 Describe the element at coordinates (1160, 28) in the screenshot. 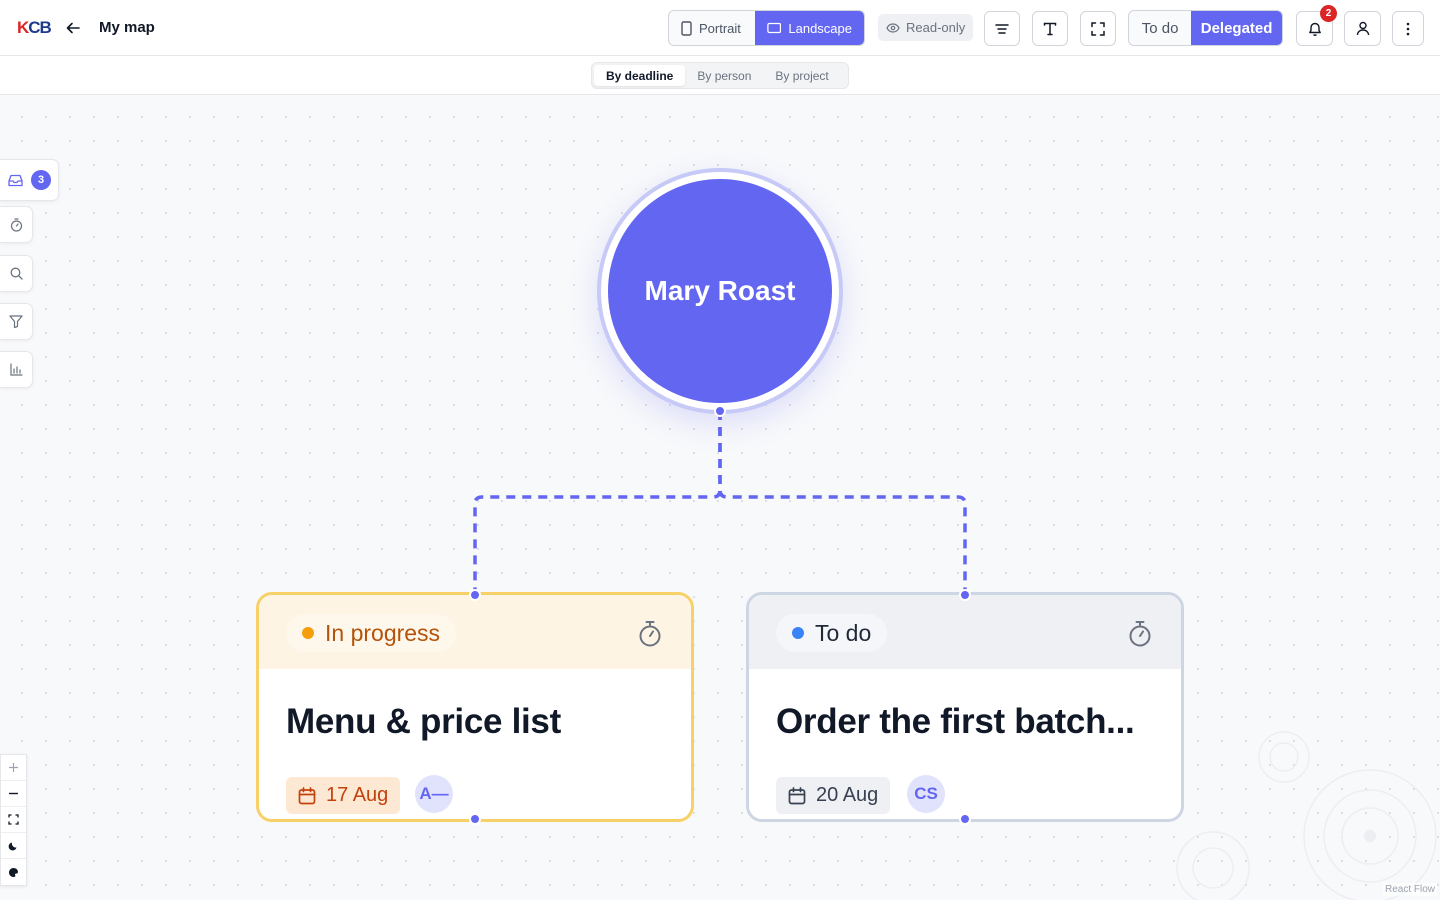

I see `todo-tab: To do` at that location.